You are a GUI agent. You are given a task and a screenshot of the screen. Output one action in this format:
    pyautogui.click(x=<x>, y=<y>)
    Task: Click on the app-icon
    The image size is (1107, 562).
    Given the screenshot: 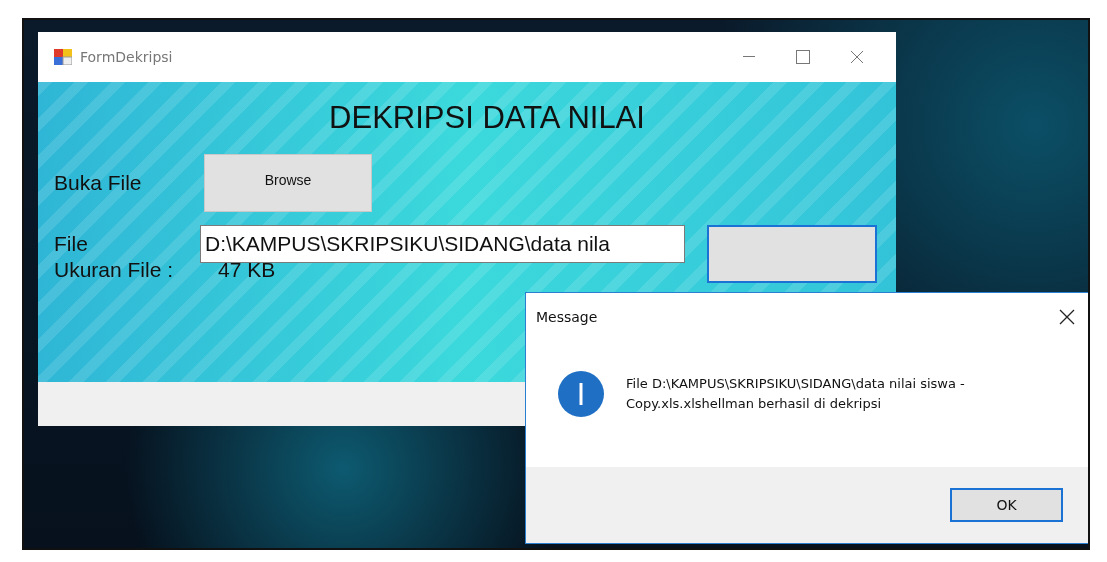 What is the action you would take?
    pyautogui.click(x=63, y=57)
    